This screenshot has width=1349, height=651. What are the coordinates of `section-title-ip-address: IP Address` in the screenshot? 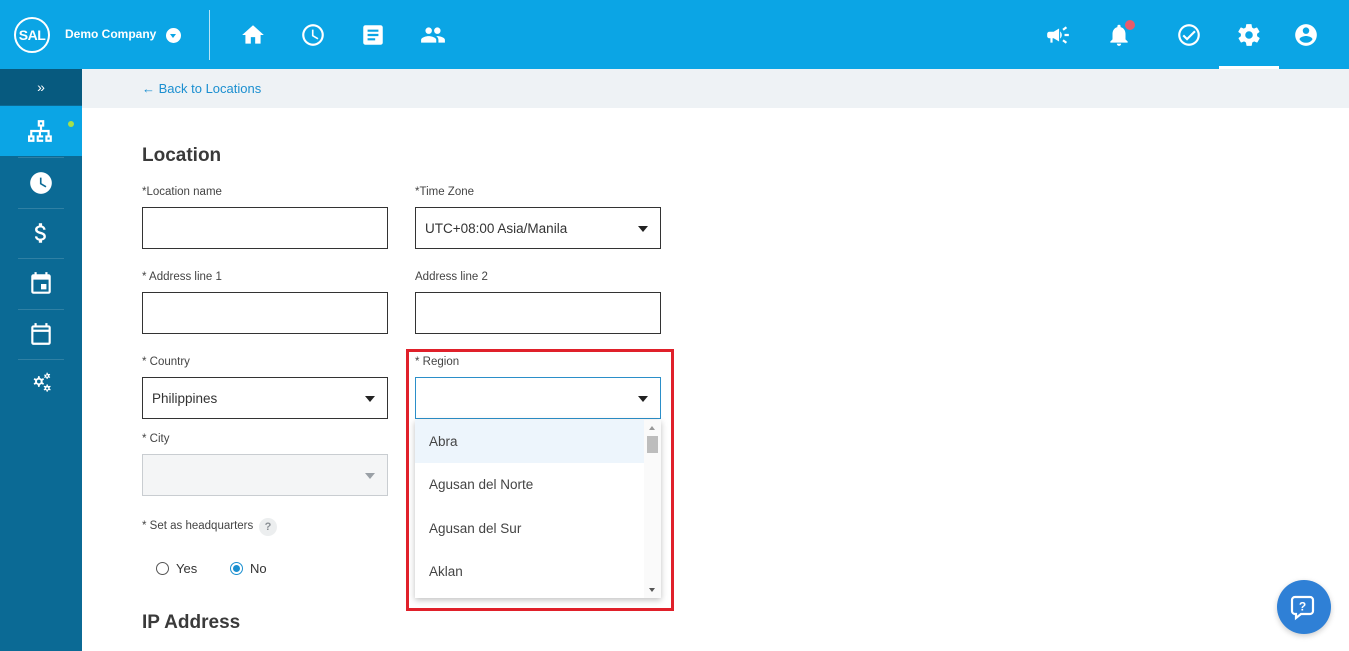 It's located at (191, 622).